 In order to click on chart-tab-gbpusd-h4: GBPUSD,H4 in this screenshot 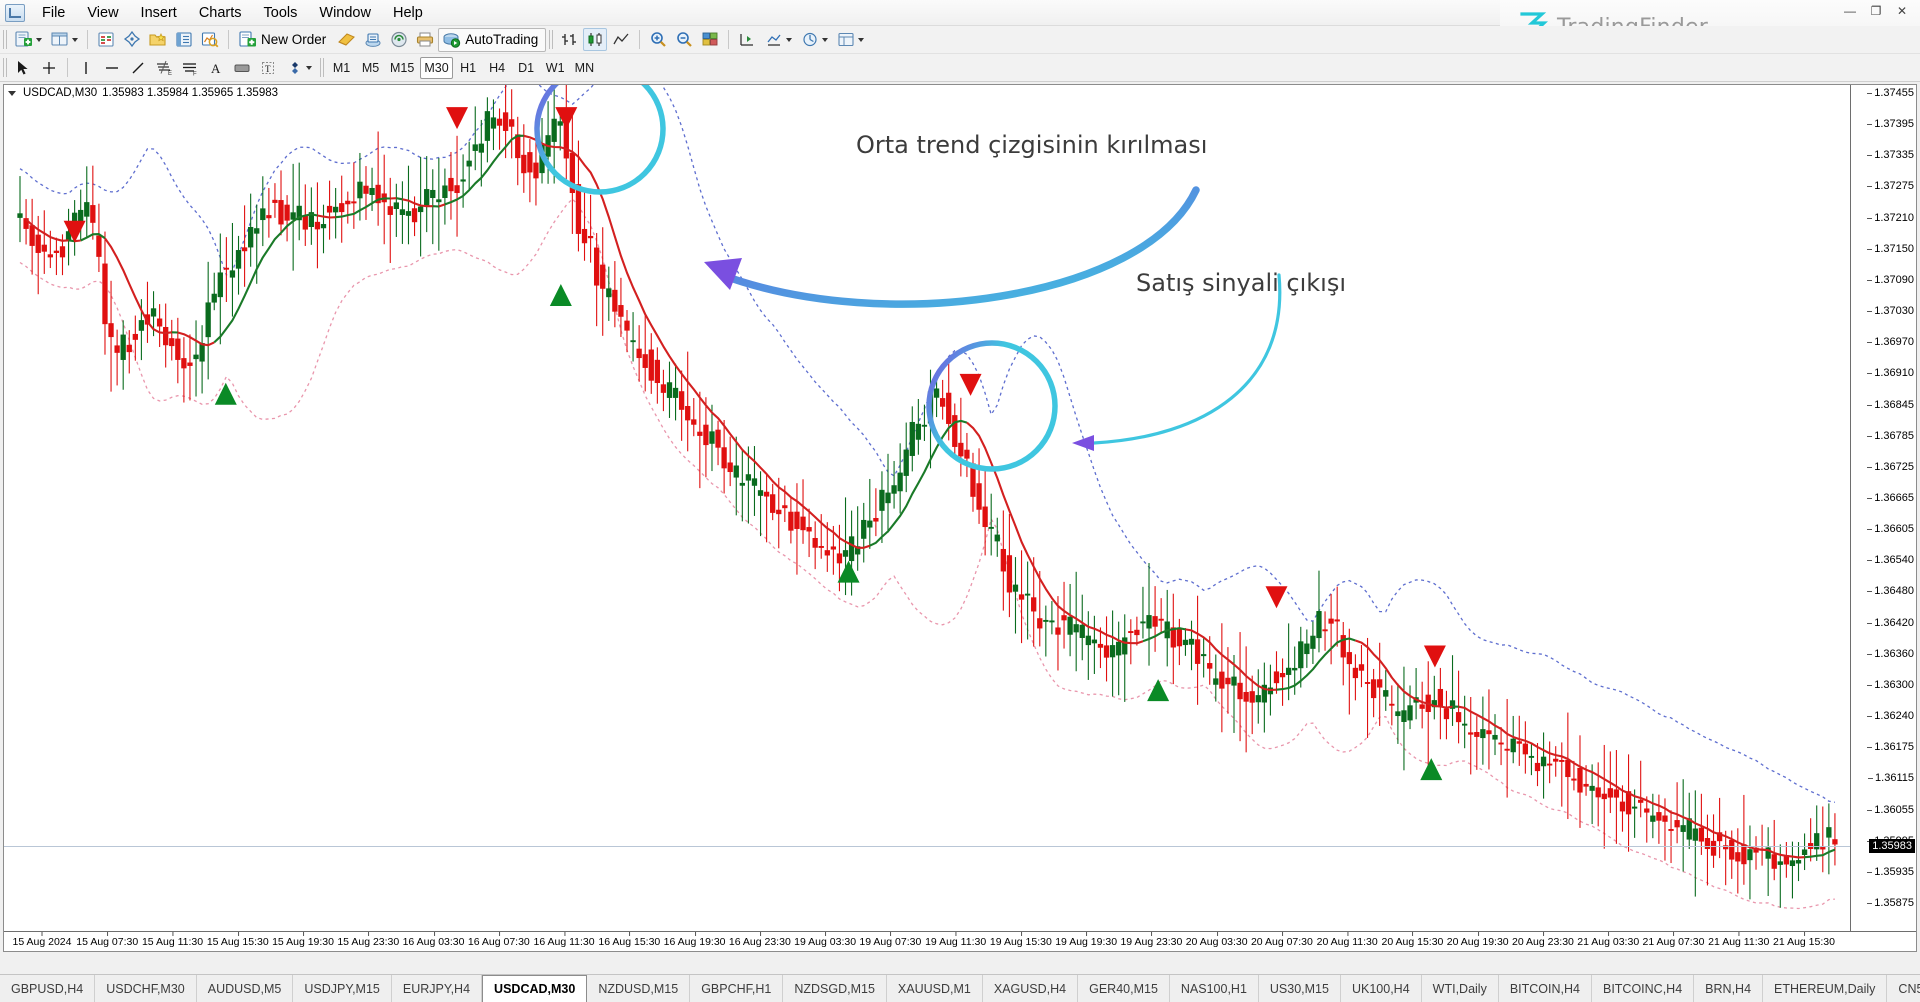, I will do `click(48, 988)`.